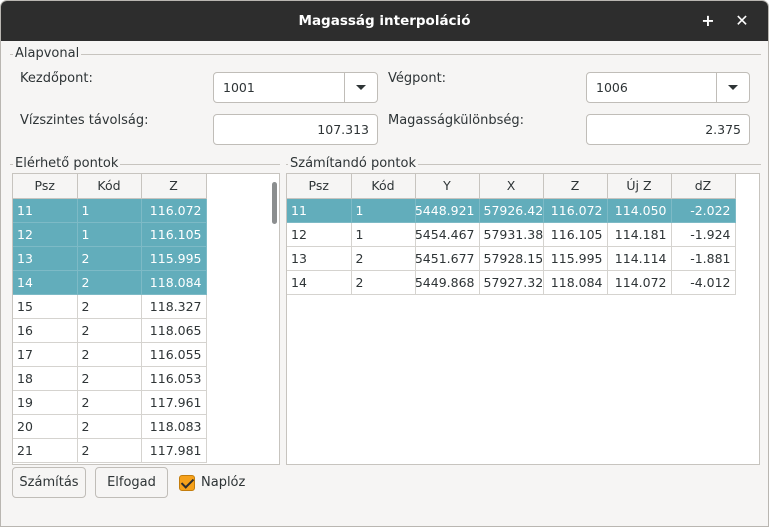  I want to click on table-row: 18 2 116.053, so click(110, 378).